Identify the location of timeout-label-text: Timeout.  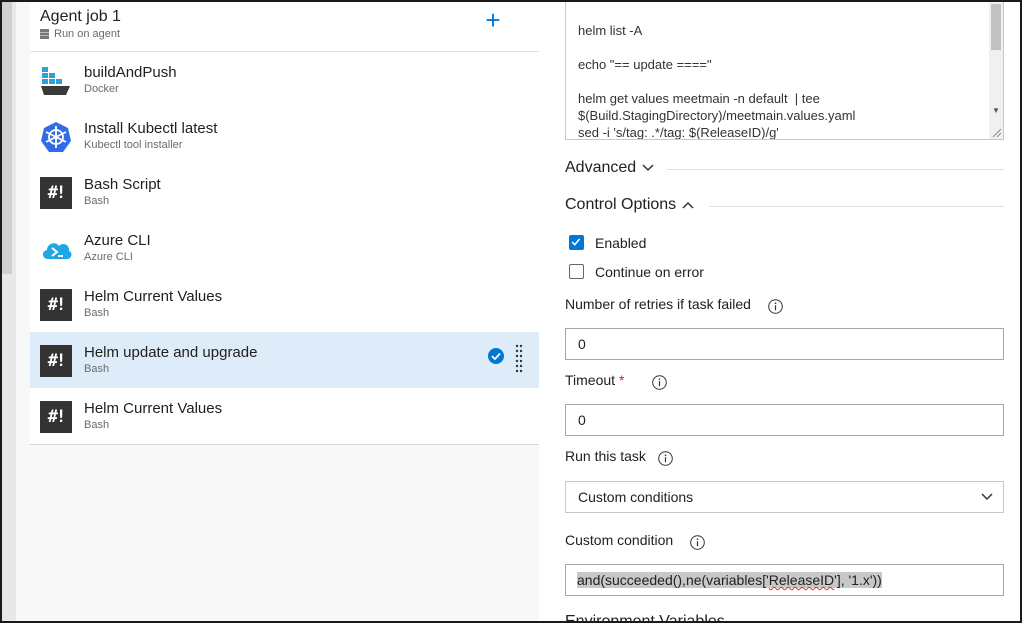
(590, 380).